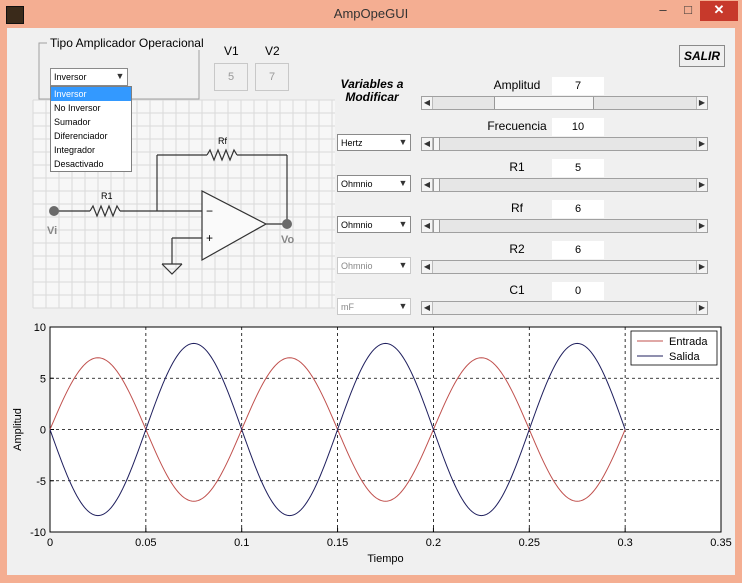 This screenshot has width=742, height=583. I want to click on r2-unit-value: Ohmnio, so click(357, 266).